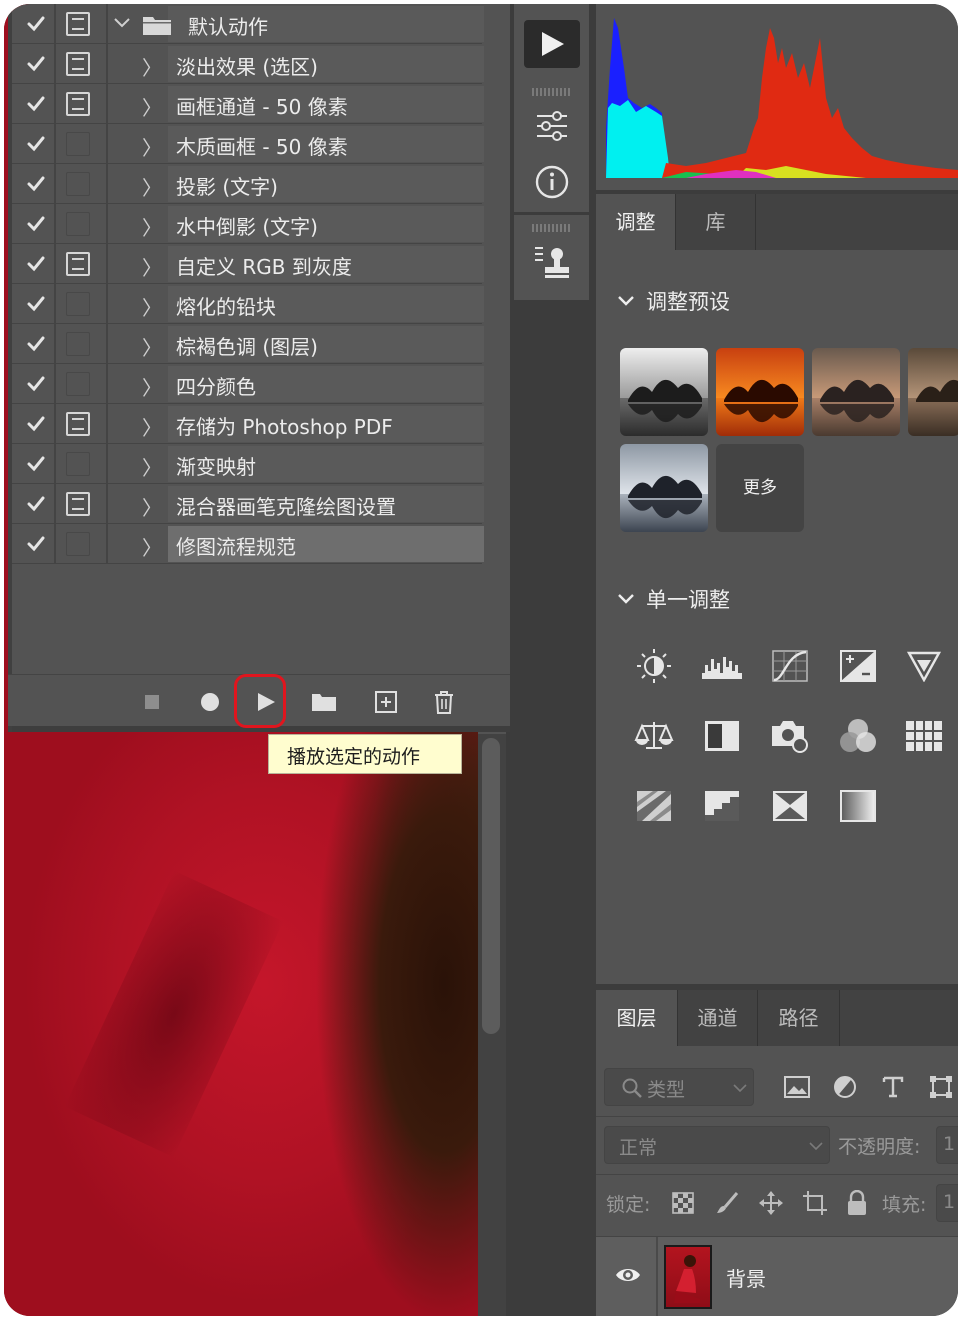  Describe the element at coordinates (716, 222) in the screenshot. I see `tab-libraries: 库` at that location.